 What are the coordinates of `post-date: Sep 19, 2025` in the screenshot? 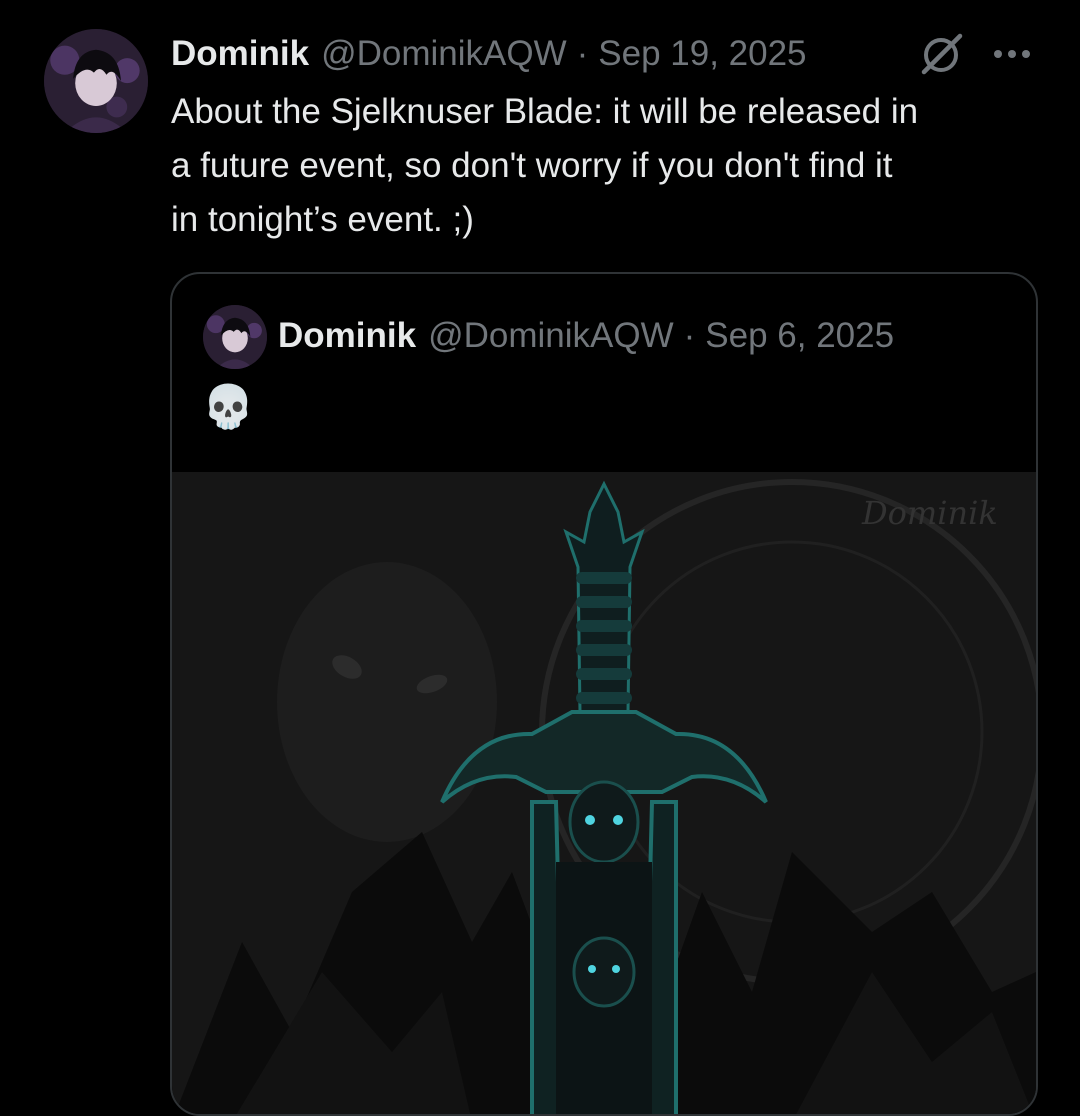 It's located at (702, 54).